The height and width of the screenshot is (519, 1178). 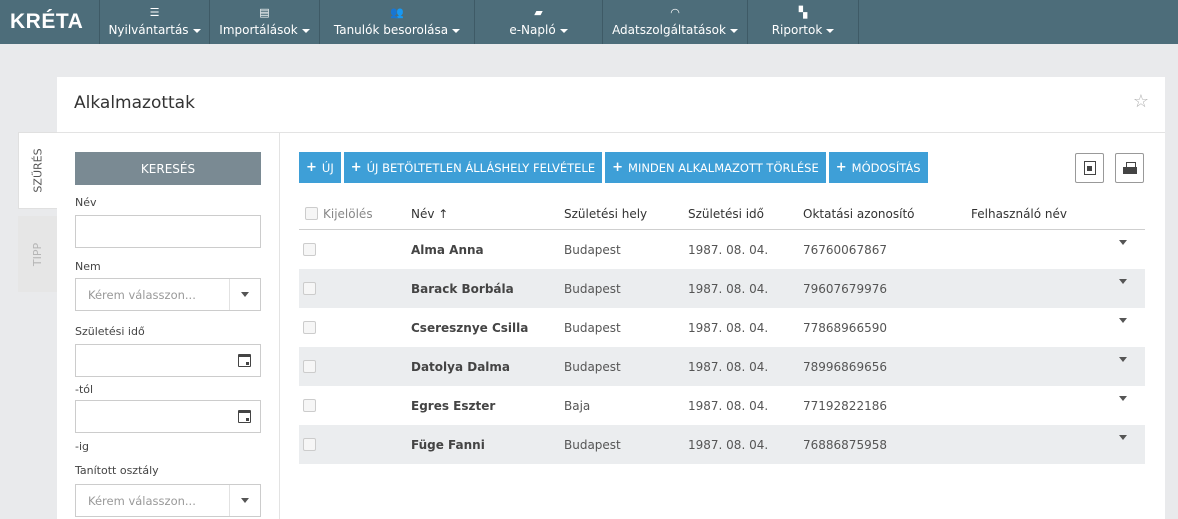 I want to click on page-title: Alkalmazottak, so click(x=134, y=103).